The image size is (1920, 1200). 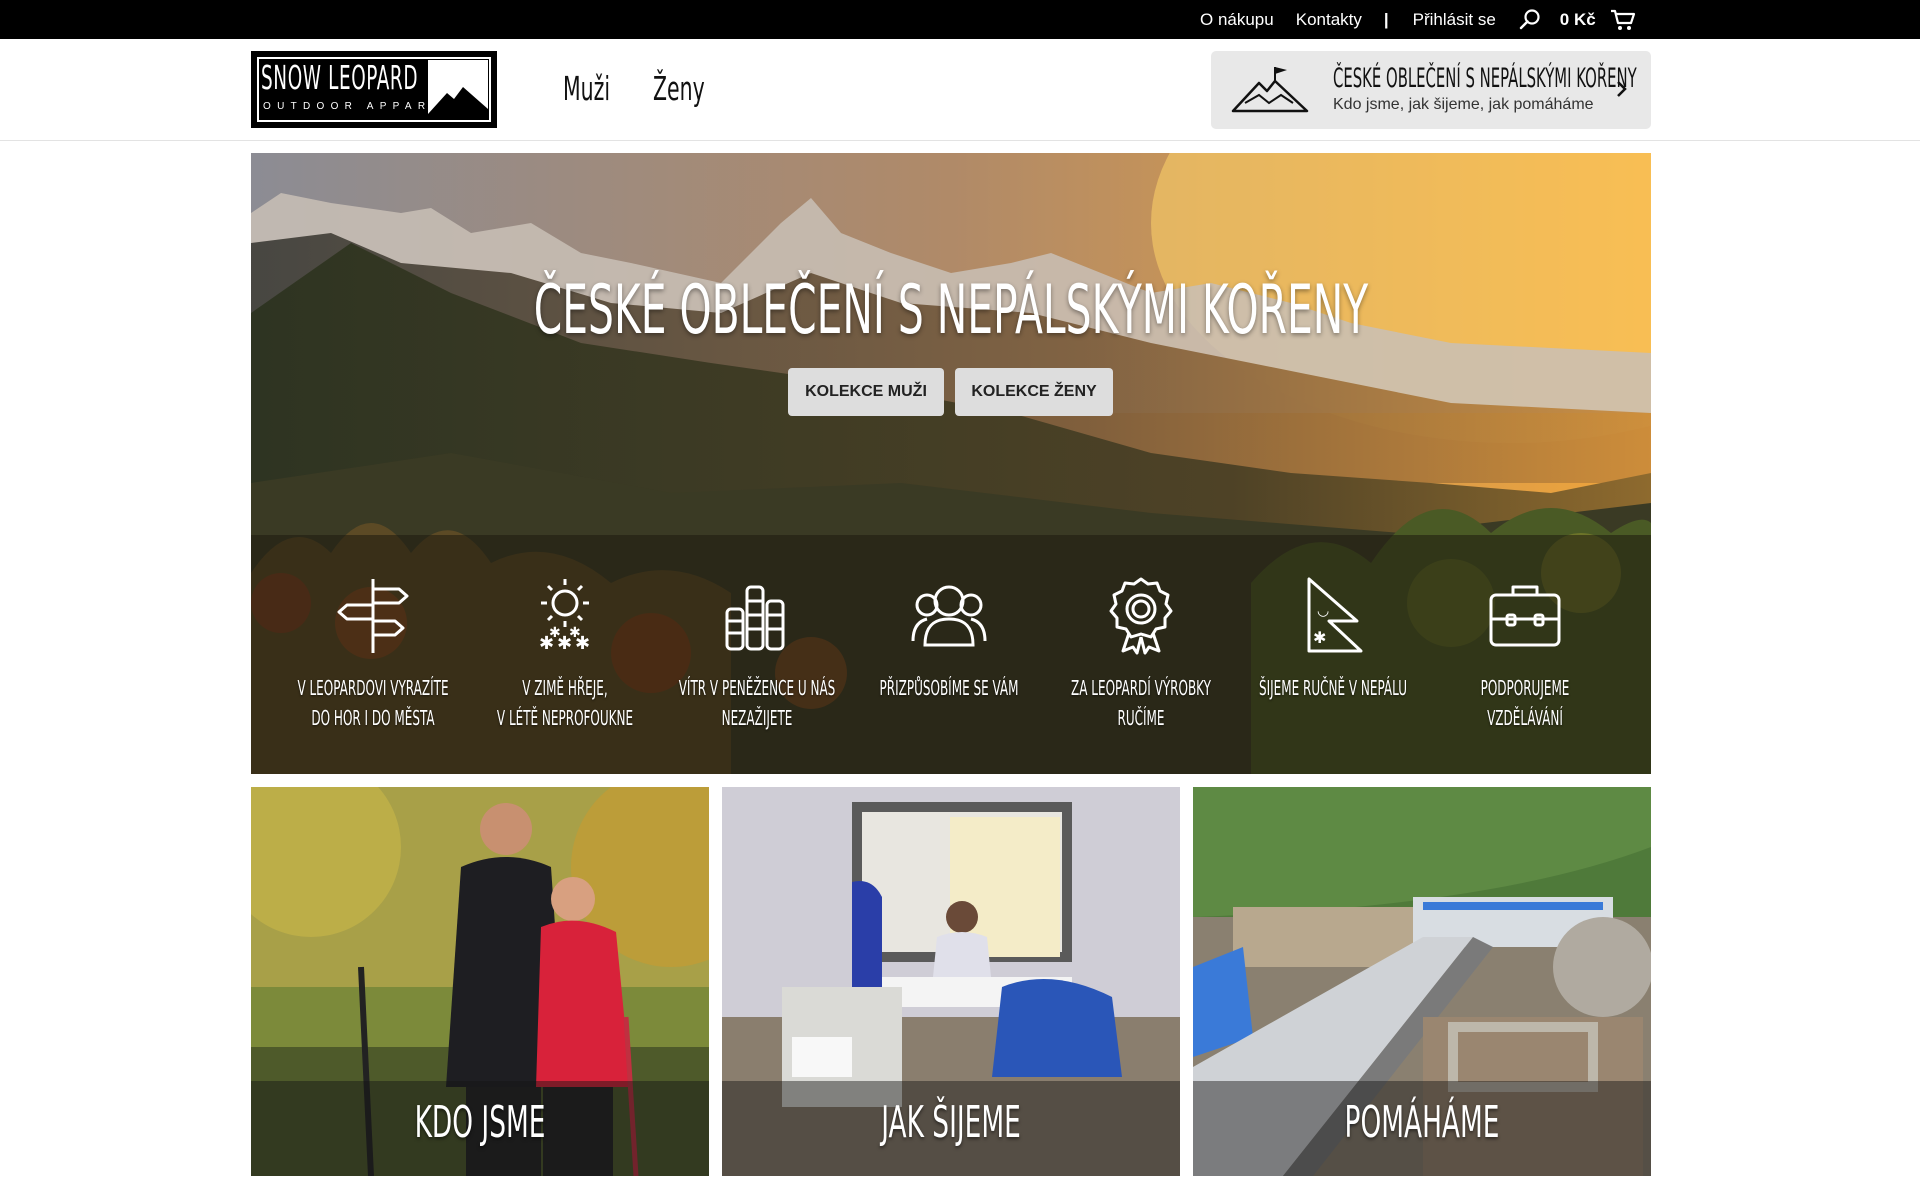 I want to click on tile-label: JAK ŠIJEME, so click(x=951, y=1122).